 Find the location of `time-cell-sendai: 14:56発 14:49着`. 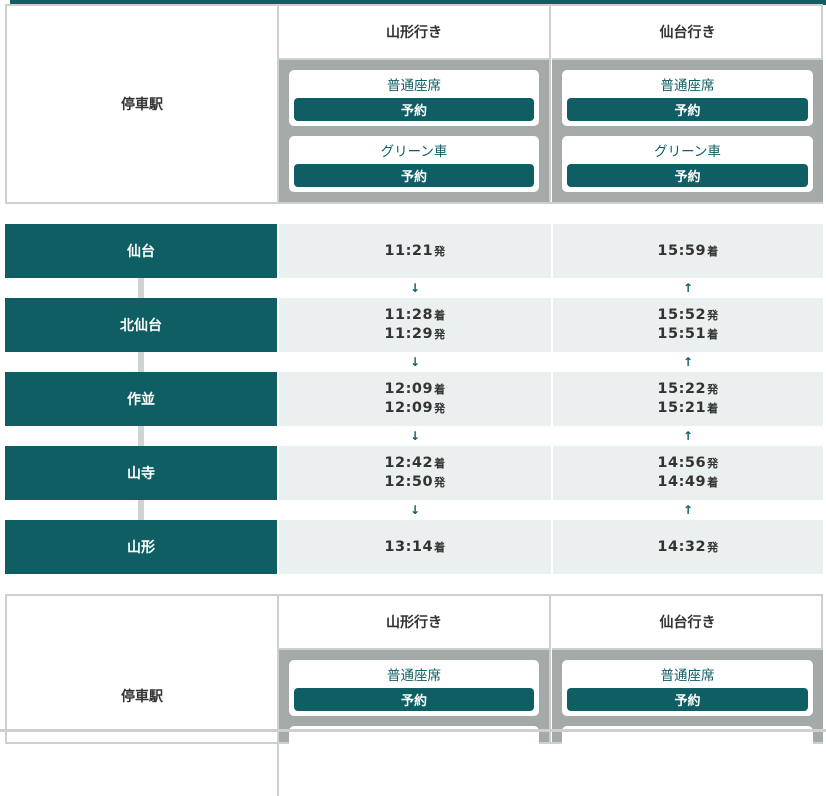

time-cell-sendai: 14:56発 14:49着 is located at coordinates (688, 473).